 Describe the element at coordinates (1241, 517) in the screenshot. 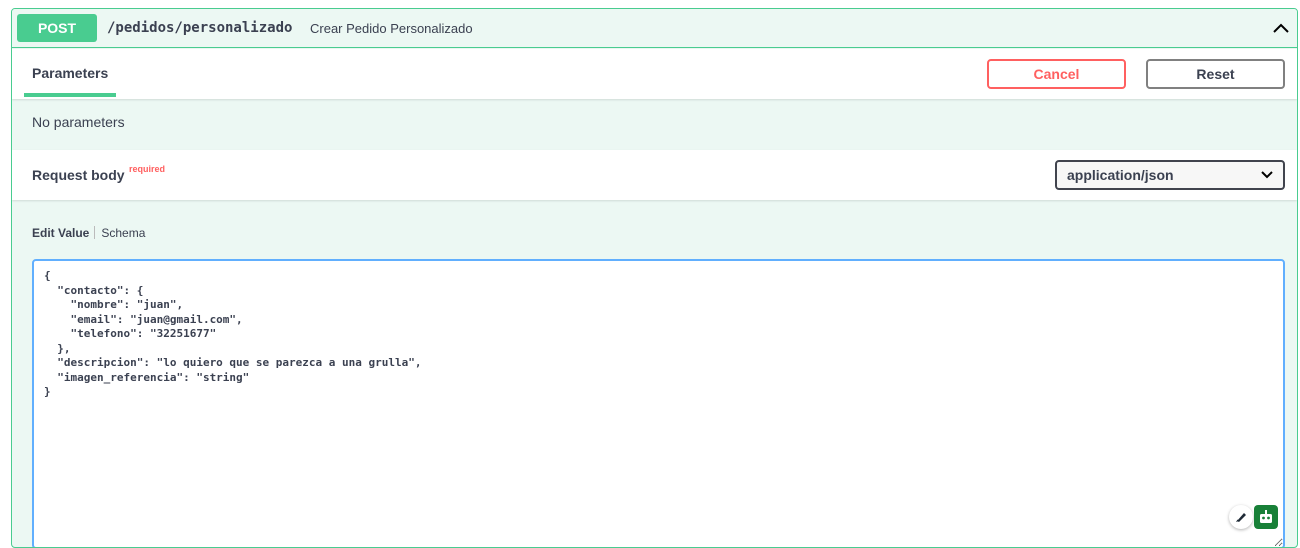

I see `pen-icon` at that location.